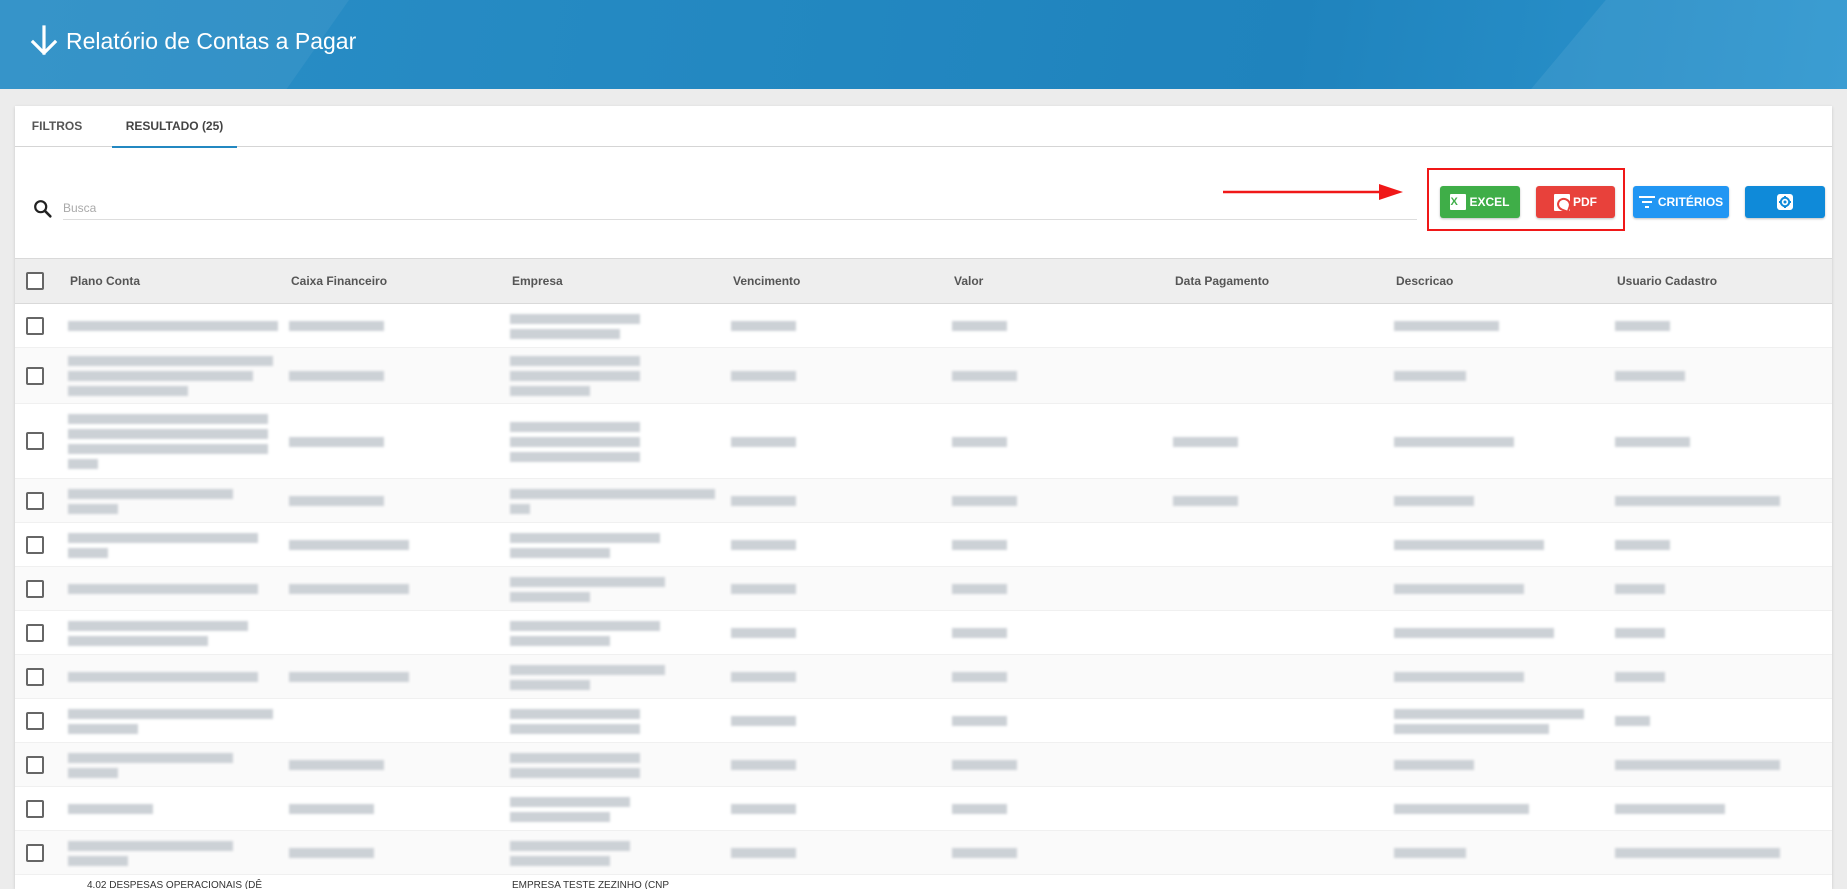 This screenshot has width=1847, height=889. I want to click on pdf-export-button: PDF, so click(1575, 202).